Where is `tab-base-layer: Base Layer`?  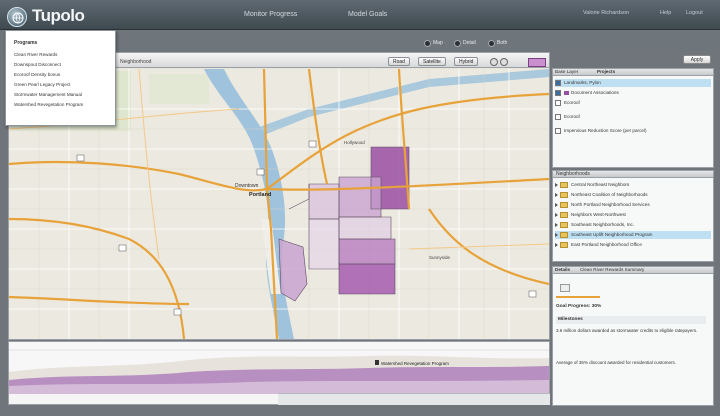 tab-base-layer: Base Layer is located at coordinates (566, 71).